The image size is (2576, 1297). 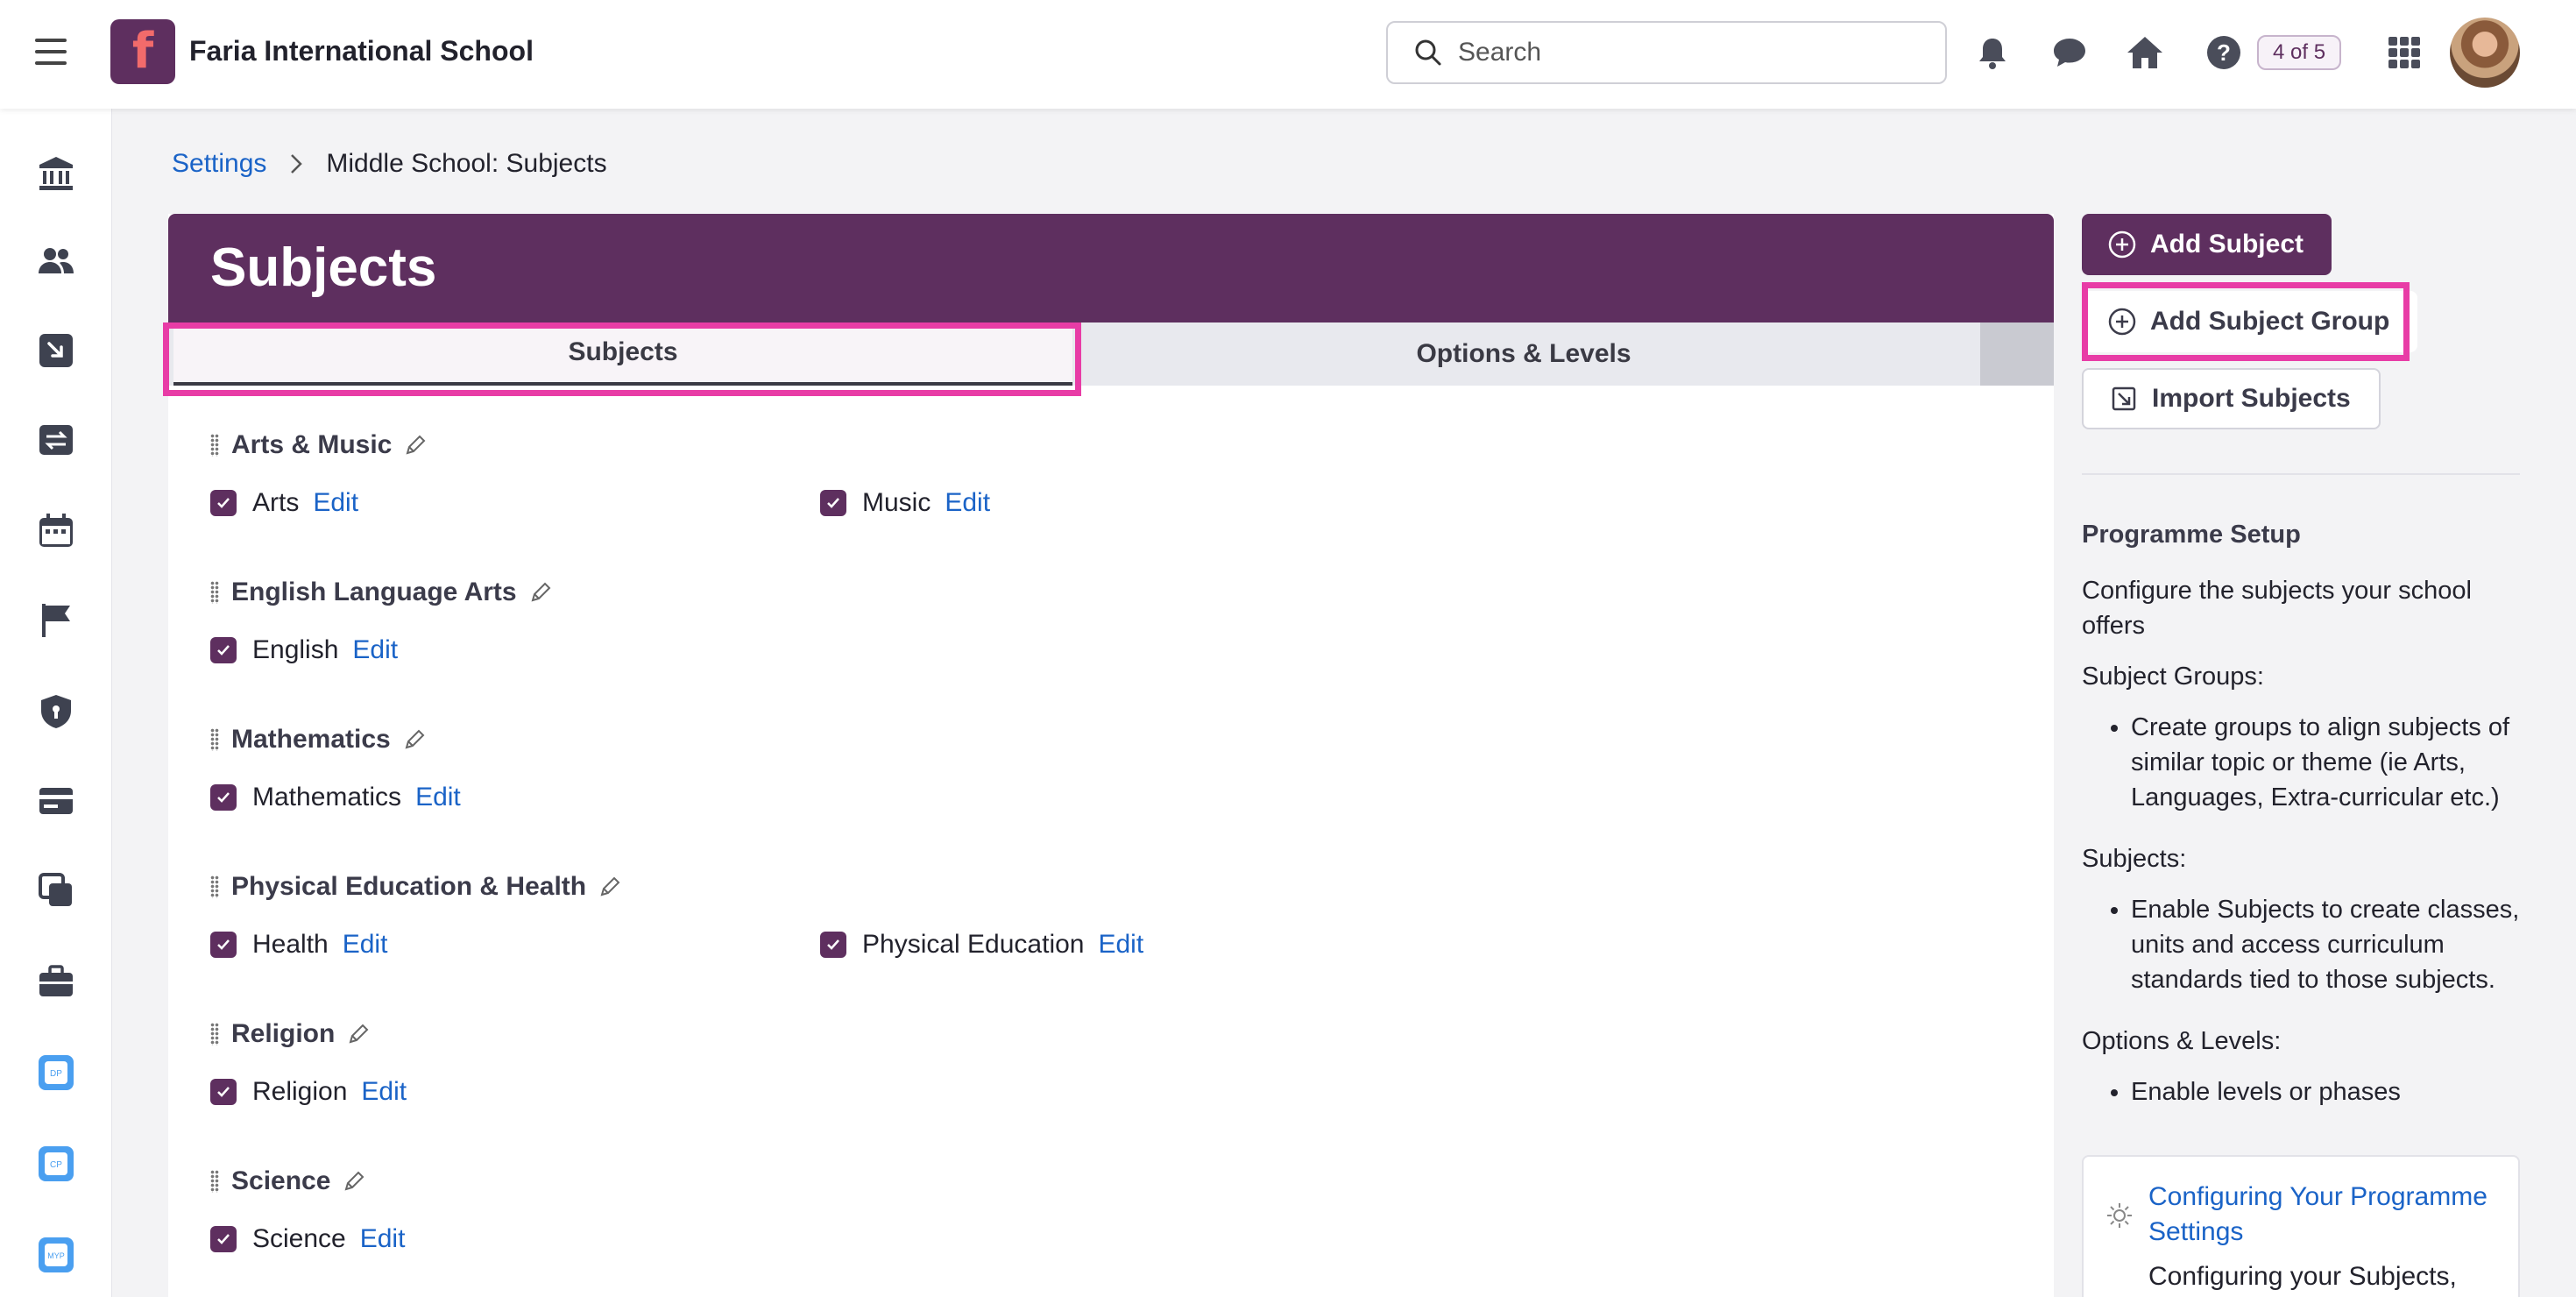 I want to click on search-input, so click(x=1686, y=52).